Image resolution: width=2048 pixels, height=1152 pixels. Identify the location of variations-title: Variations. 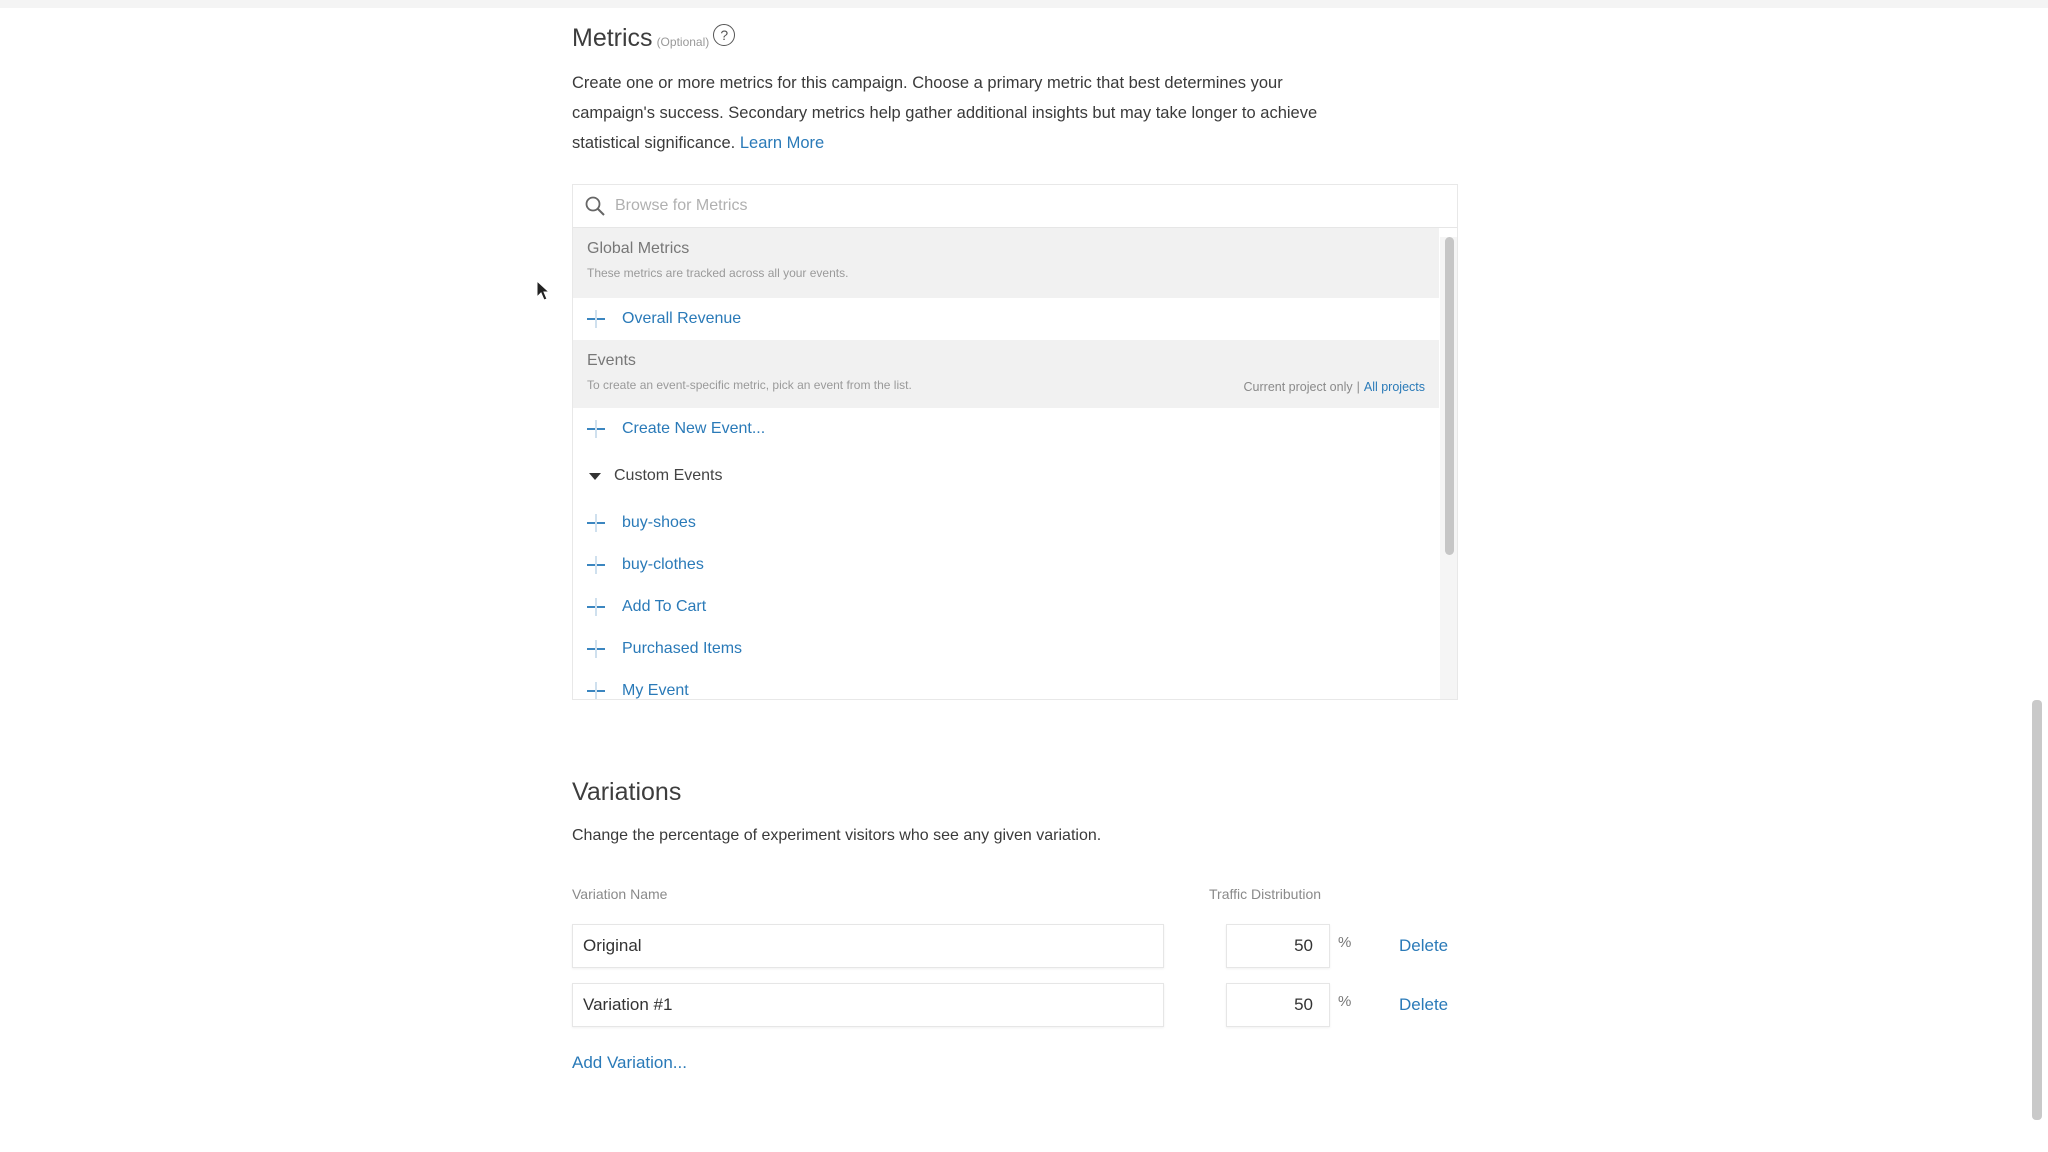
(627, 792).